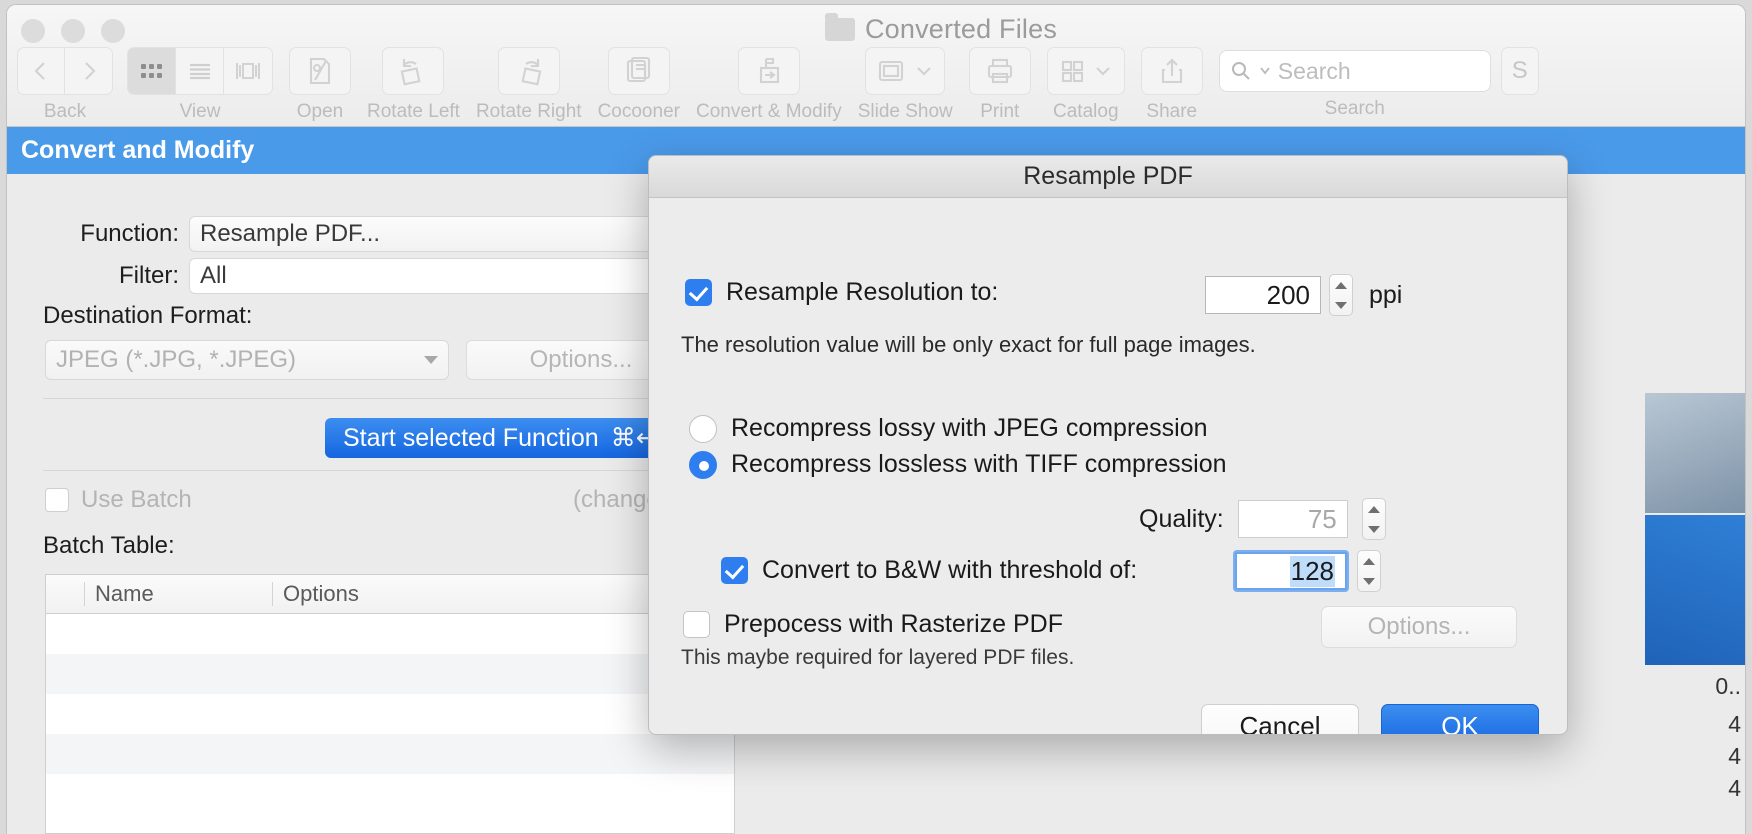  I want to click on cocooner-icon, so click(638, 71).